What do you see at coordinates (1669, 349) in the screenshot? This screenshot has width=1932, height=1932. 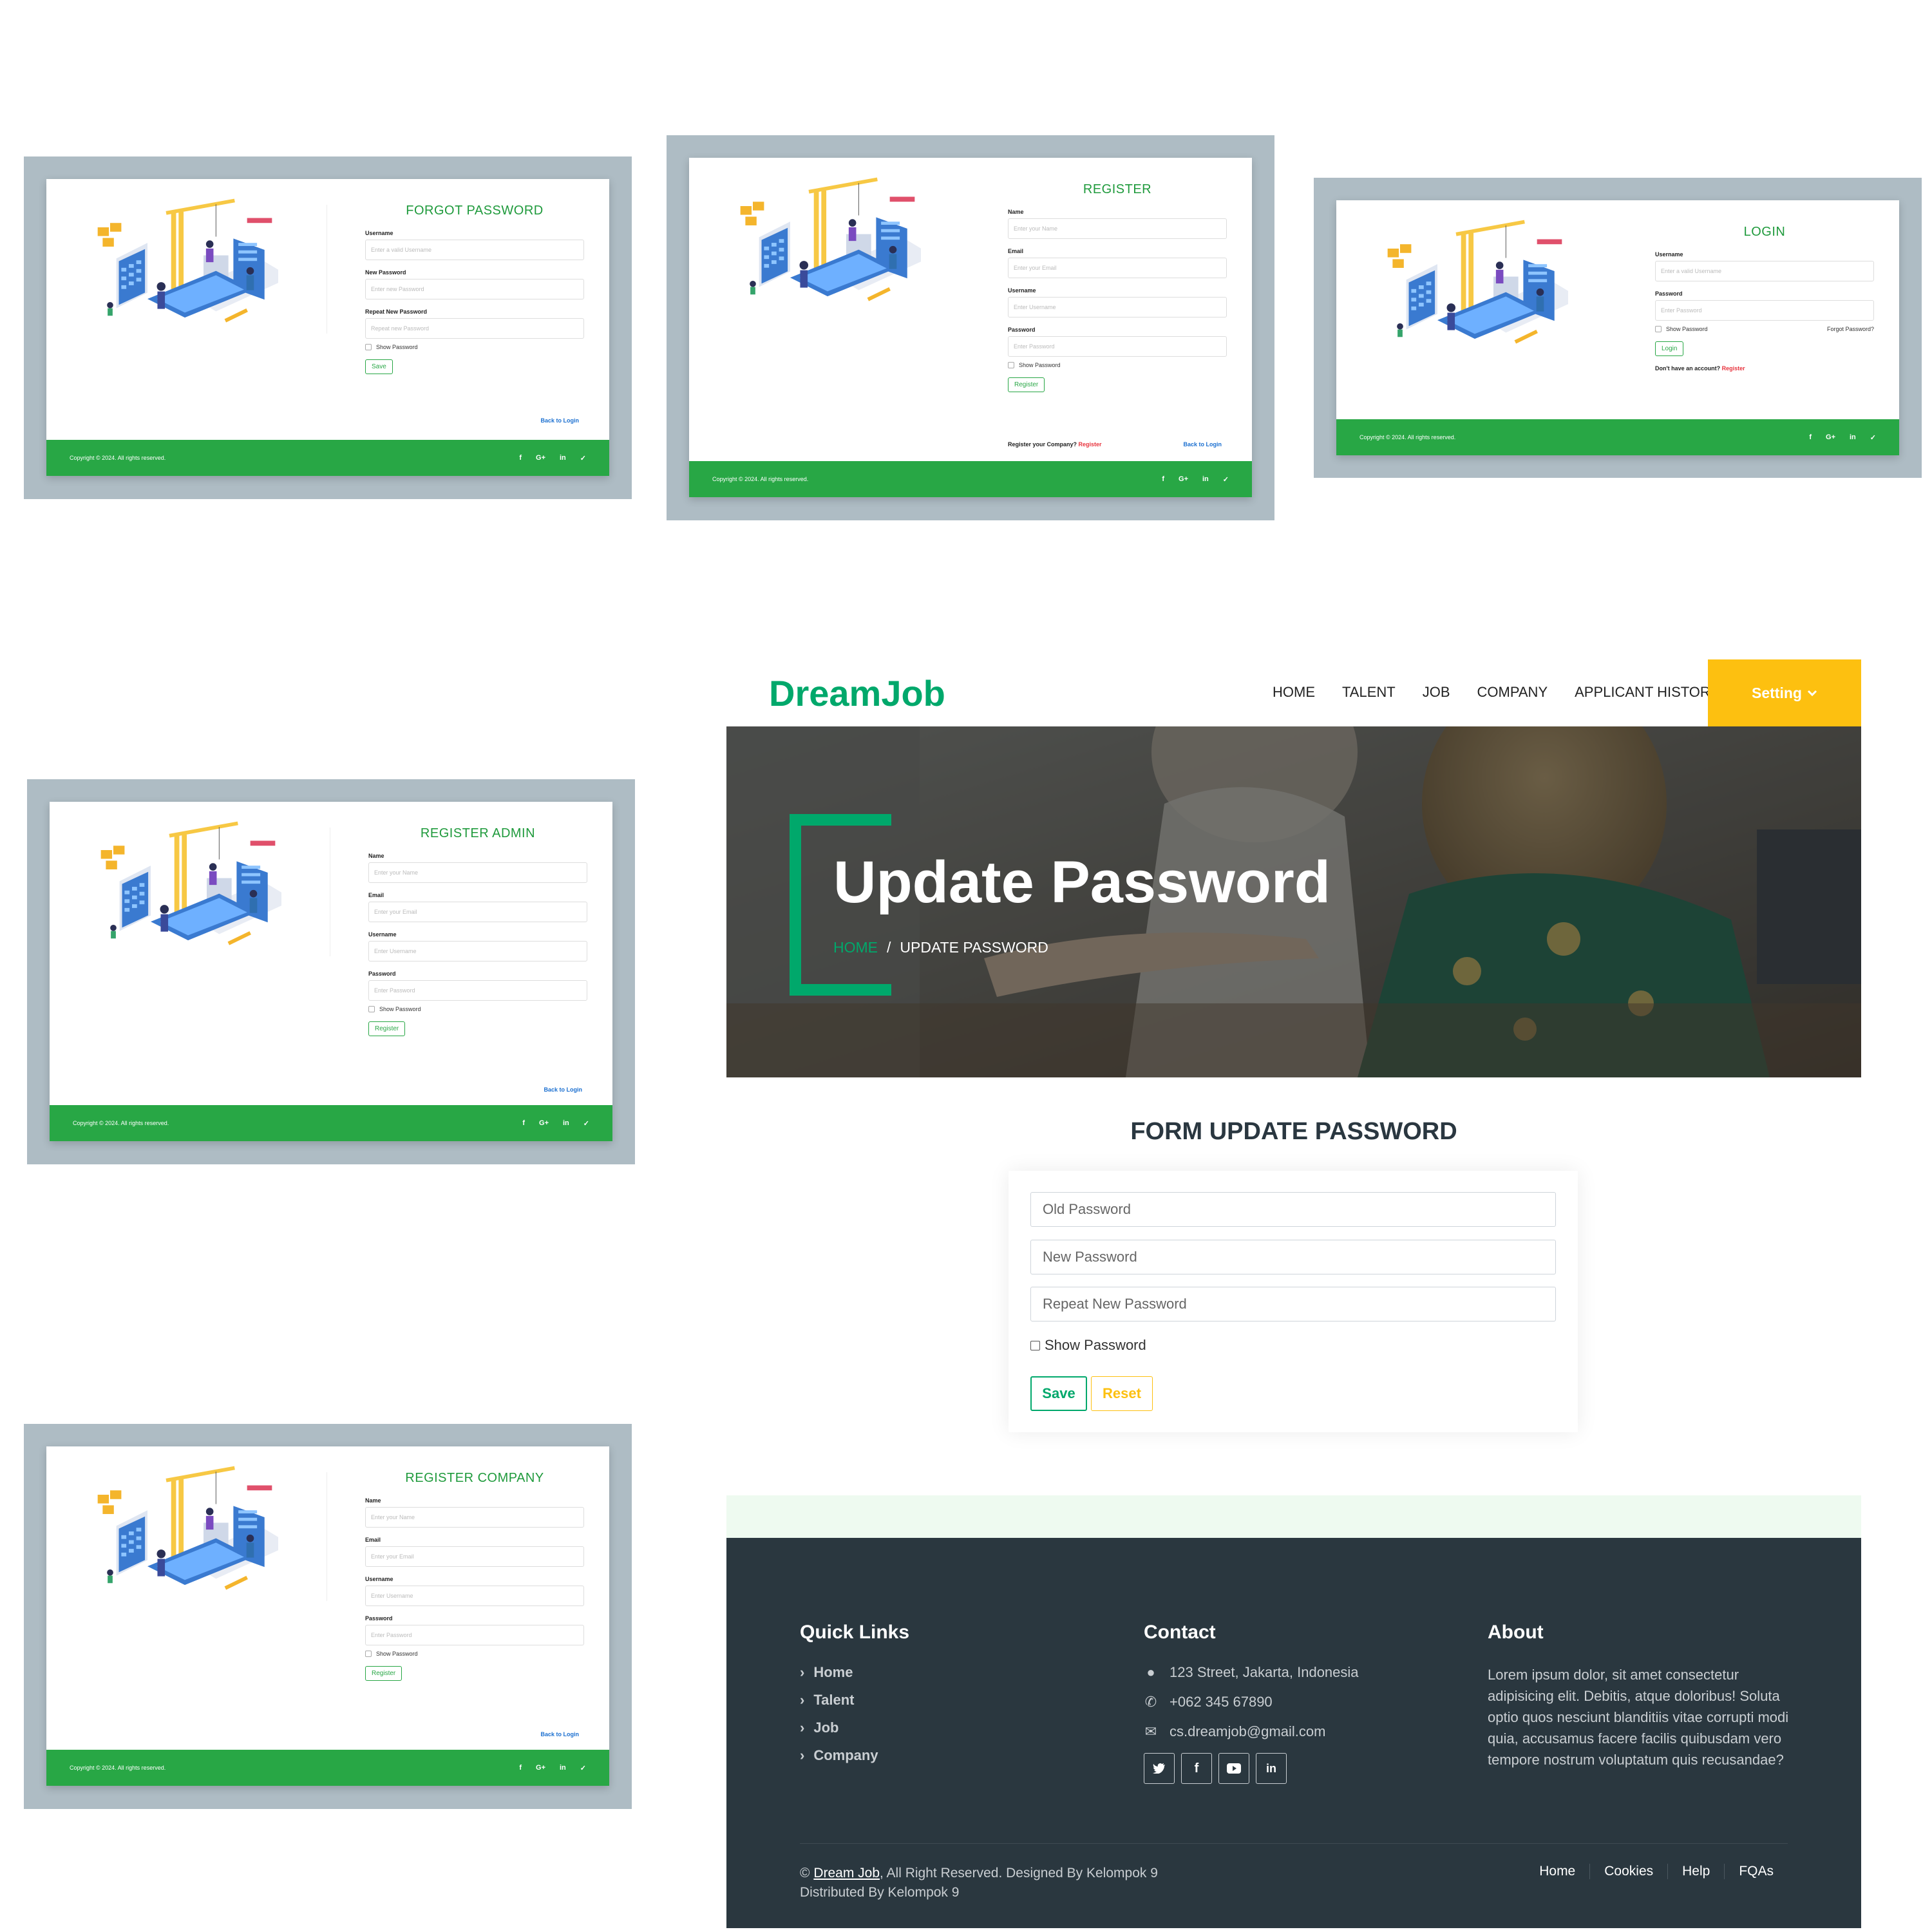 I see `login-button: Login` at bounding box center [1669, 349].